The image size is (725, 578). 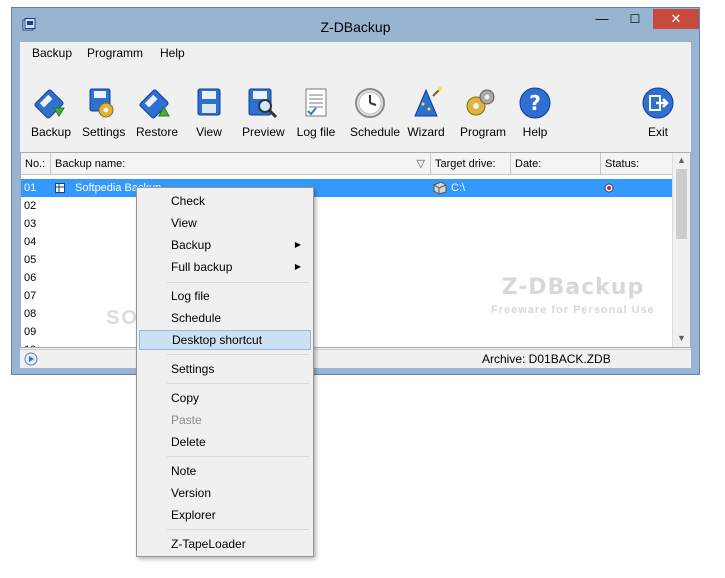 I want to click on status-bar: Archive: D01BACK.ZDB, so click(x=355, y=358).